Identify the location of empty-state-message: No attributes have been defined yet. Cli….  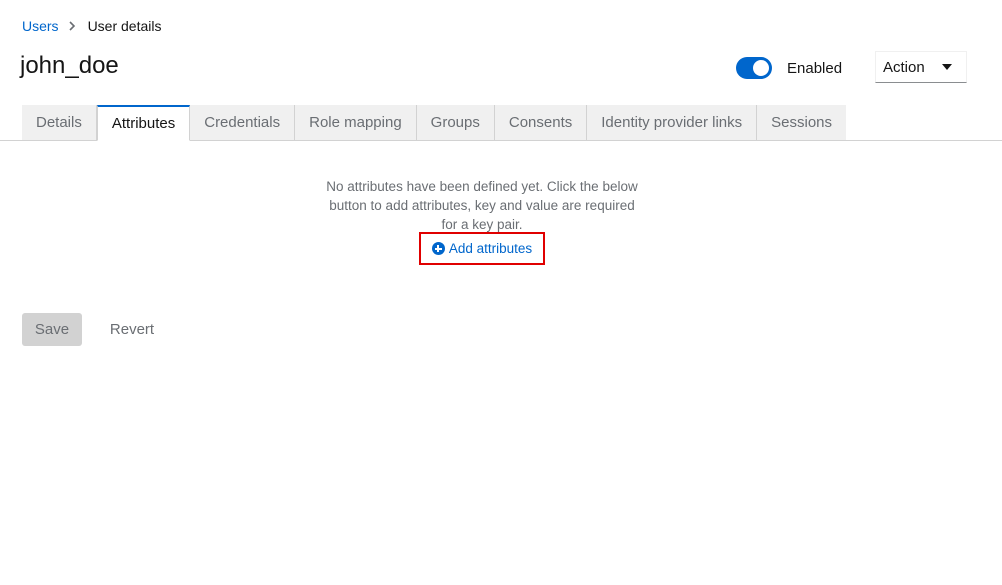
(482, 205).